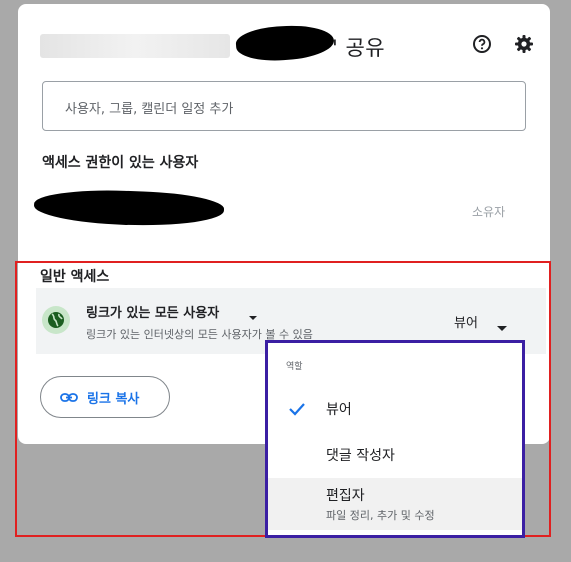 This screenshot has width=571, height=562. Describe the element at coordinates (285, 43) in the screenshot. I see `redaction-mark` at that location.